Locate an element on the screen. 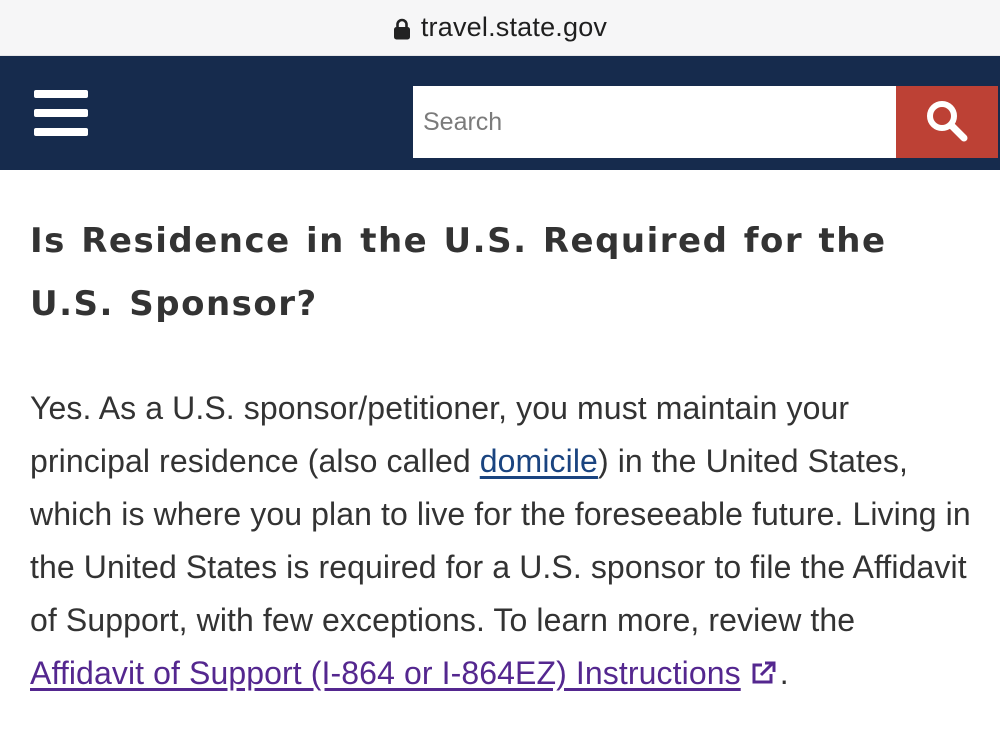 Image resolution: width=1000 pixels, height=755 pixels. search-input is located at coordinates (654, 122).